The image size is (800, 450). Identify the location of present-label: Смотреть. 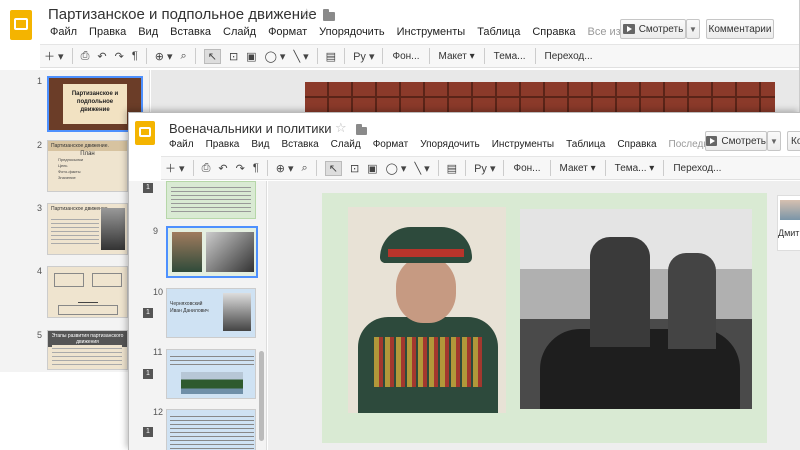
(743, 141).